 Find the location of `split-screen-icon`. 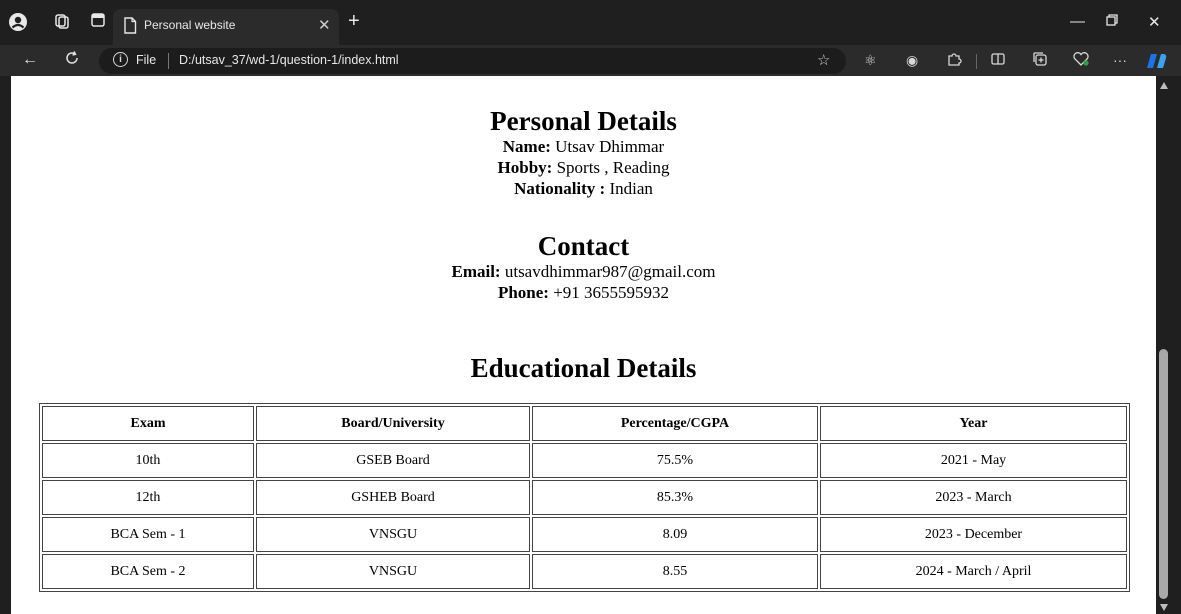

split-screen-icon is located at coordinates (998, 61).